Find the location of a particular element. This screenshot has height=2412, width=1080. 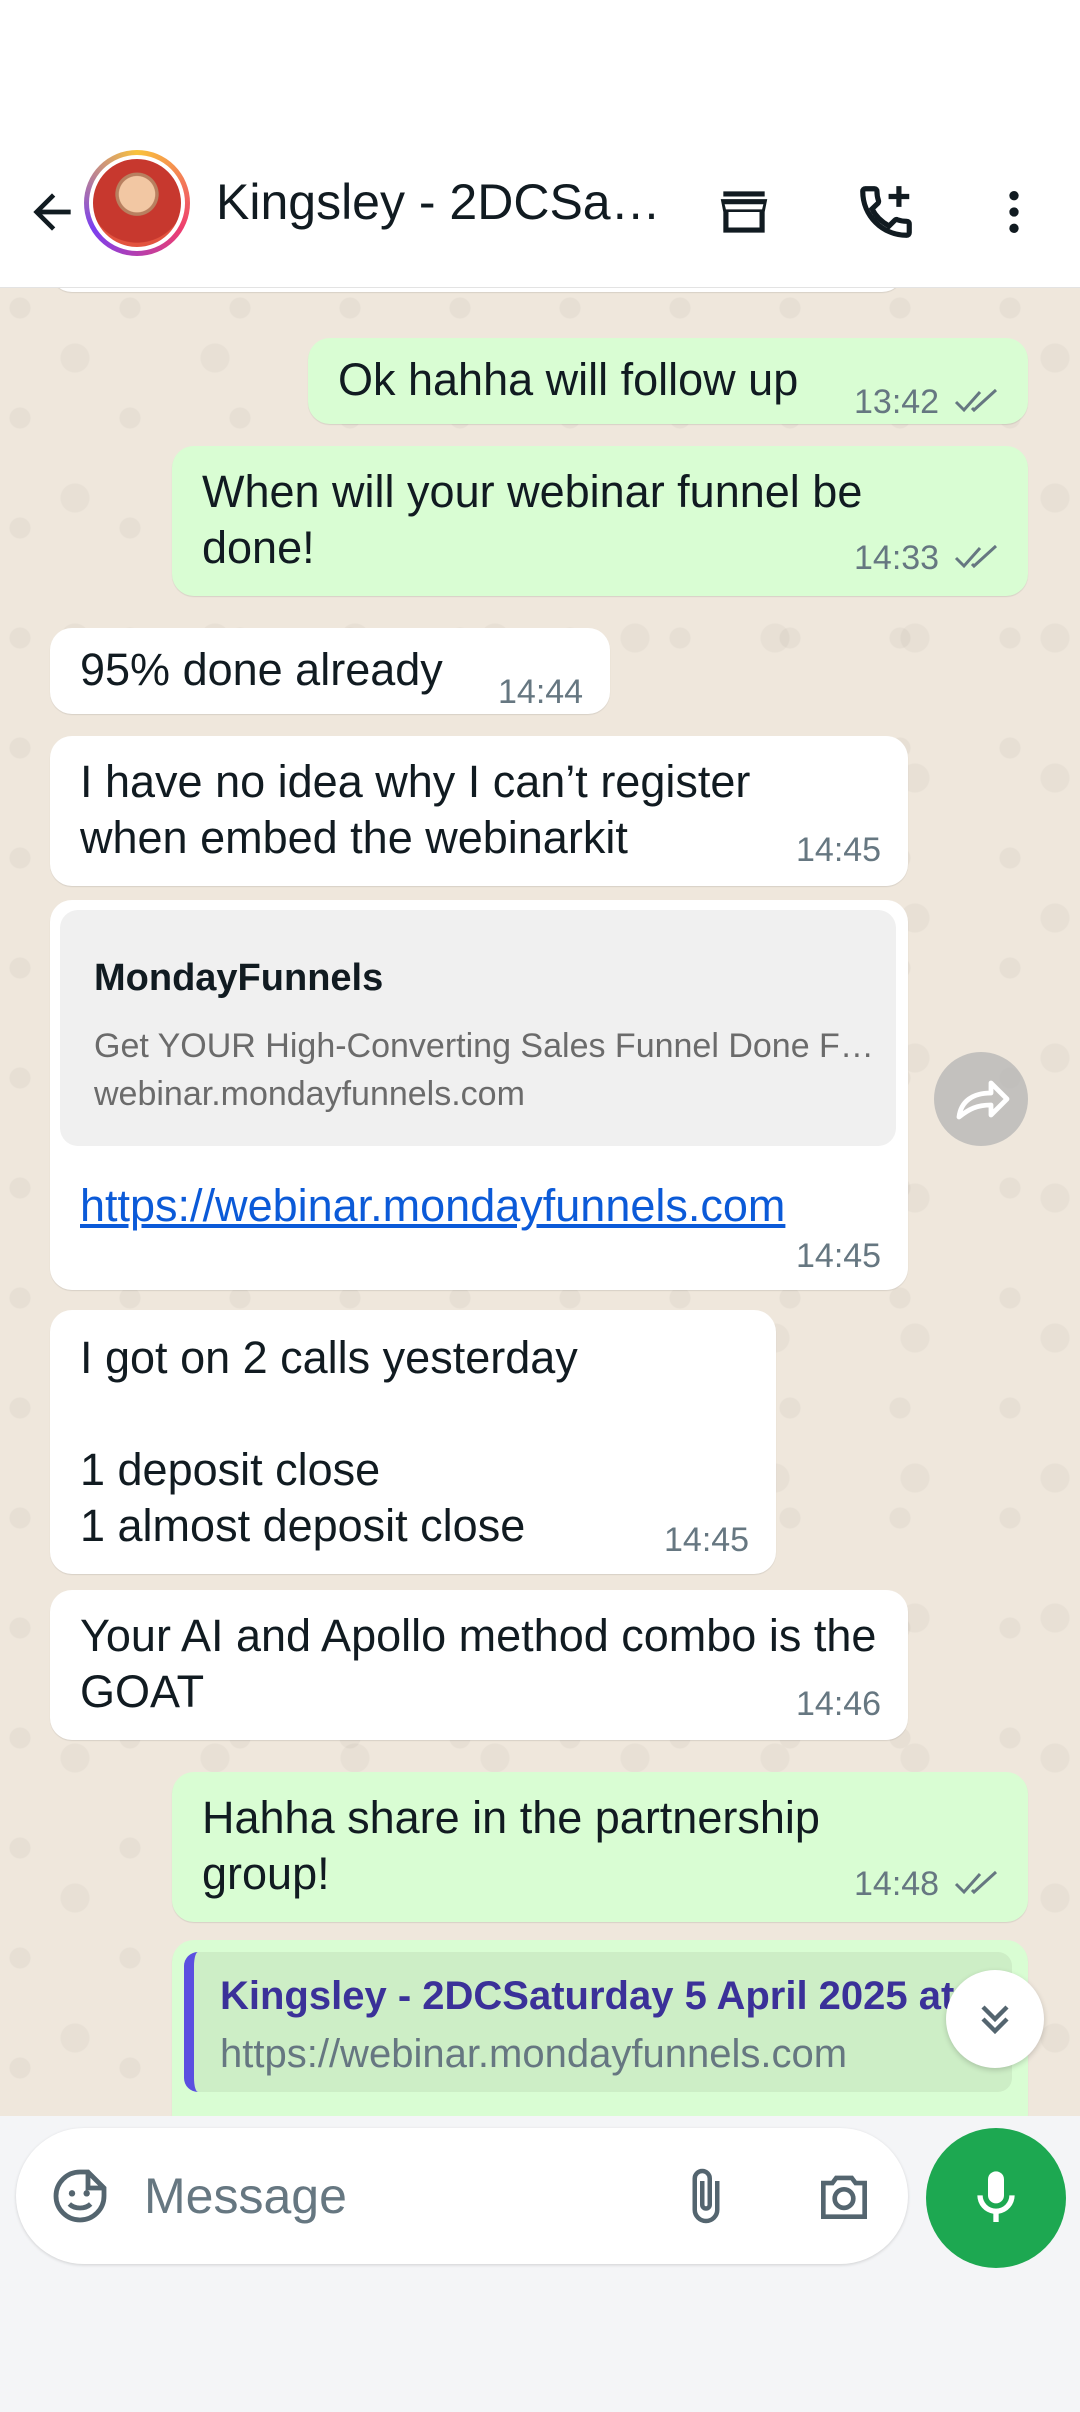

shop-button is located at coordinates (744, 212).